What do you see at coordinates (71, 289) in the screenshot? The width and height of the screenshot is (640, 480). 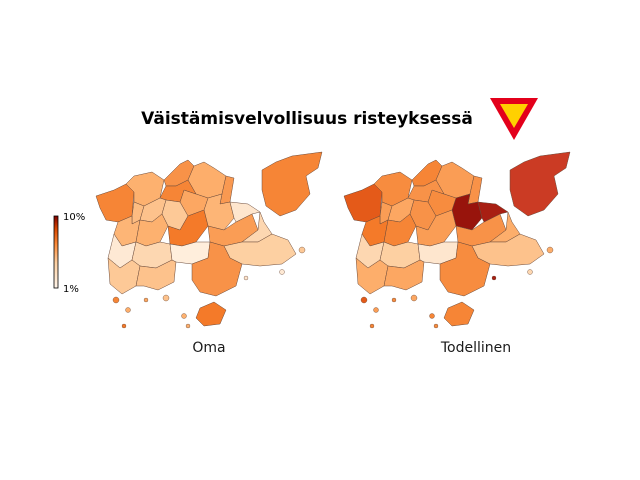 I see `colorbar-min-label: 1%` at bounding box center [71, 289].